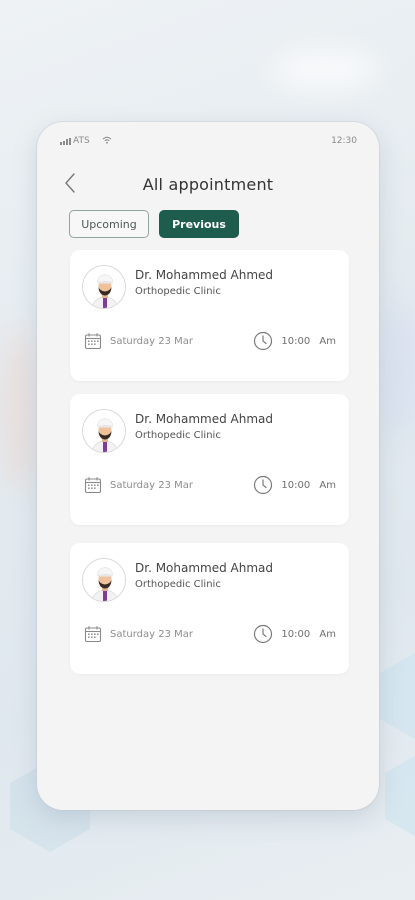 The image size is (415, 900). What do you see at coordinates (65, 141) in the screenshot?
I see `signal-icon` at bounding box center [65, 141].